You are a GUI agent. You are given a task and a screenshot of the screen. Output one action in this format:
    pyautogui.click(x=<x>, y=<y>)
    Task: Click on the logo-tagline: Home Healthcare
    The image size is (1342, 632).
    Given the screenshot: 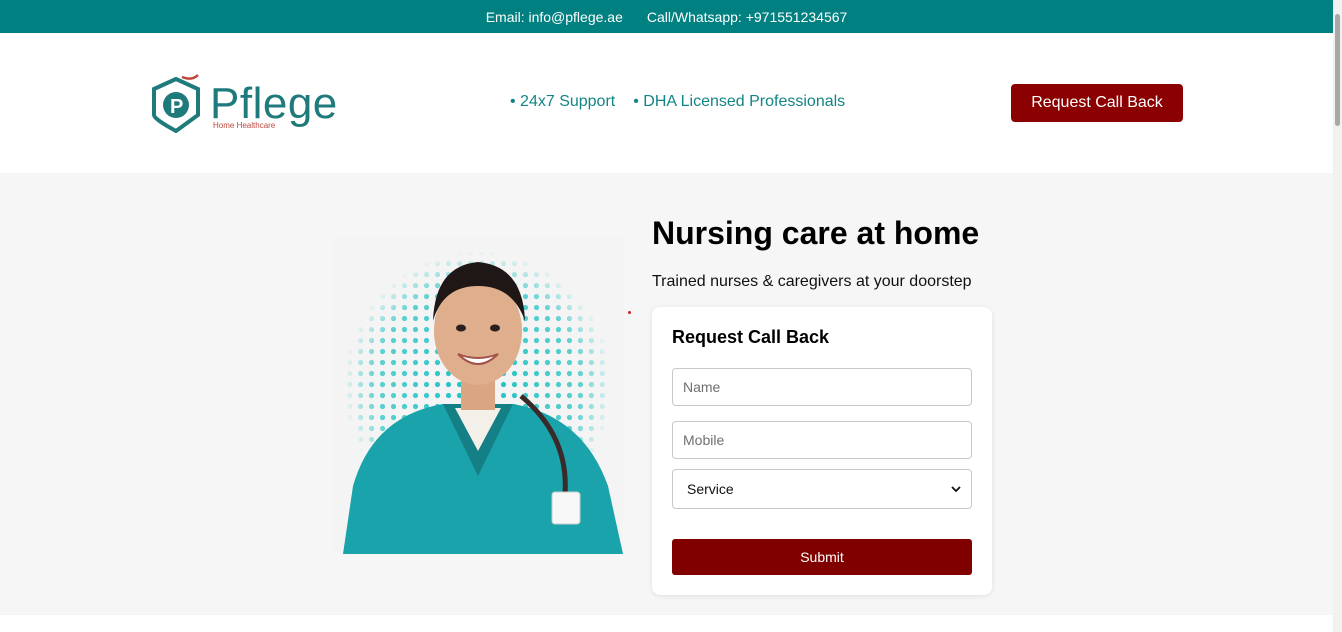 What is the action you would take?
    pyautogui.click(x=244, y=125)
    